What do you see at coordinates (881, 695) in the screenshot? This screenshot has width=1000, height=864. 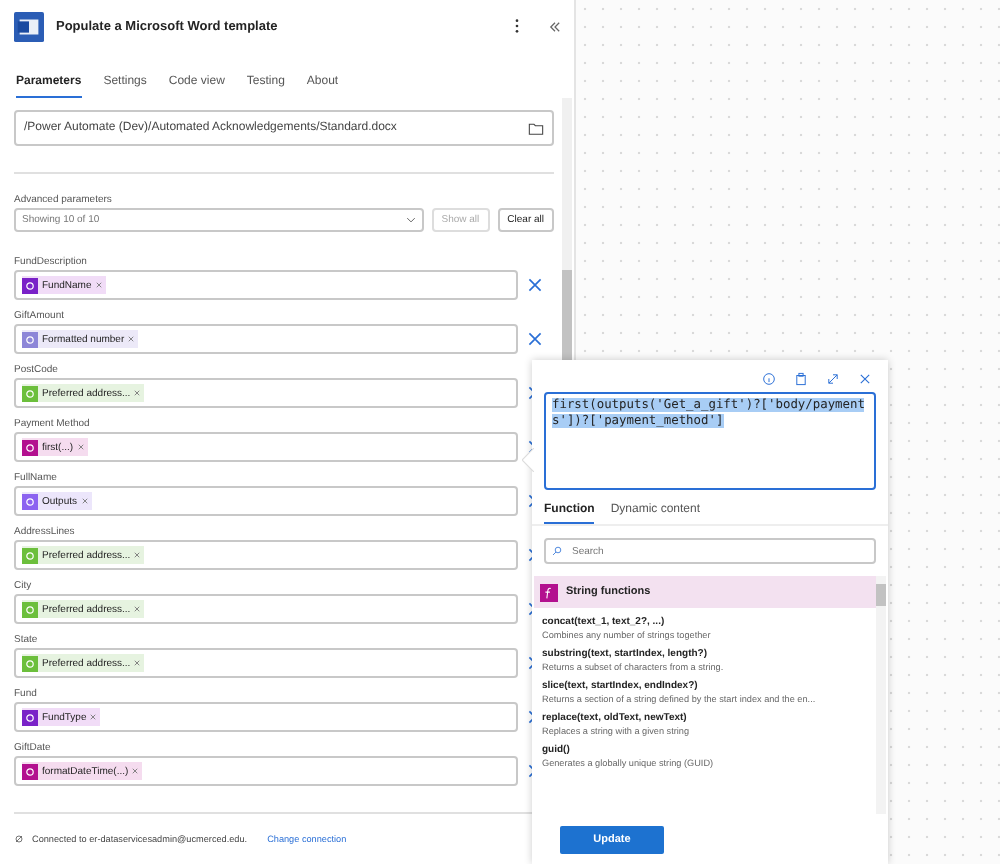 I see `scrollbar` at bounding box center [881, 695].